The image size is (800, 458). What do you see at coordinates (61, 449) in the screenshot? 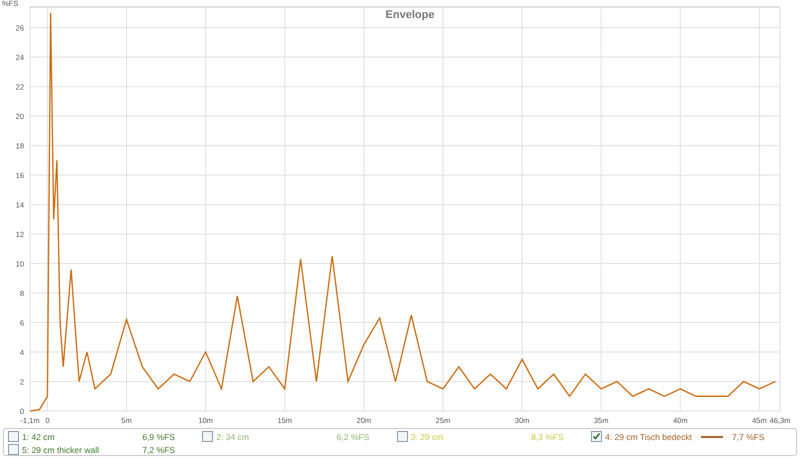
I see `legend-label: 5: 29 cm thicker wall` at bounding box center [61, 449].